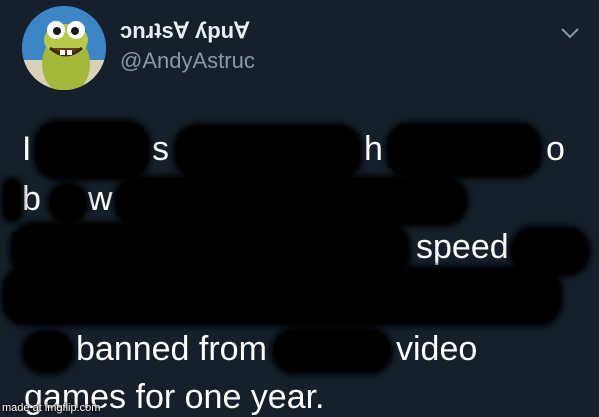 This screenshot has width=599, height=417. What do you see at coordinates (437, 349) in the screenshot?
I see `tweet-text-fragment: video` at bounding box center [437, 349].